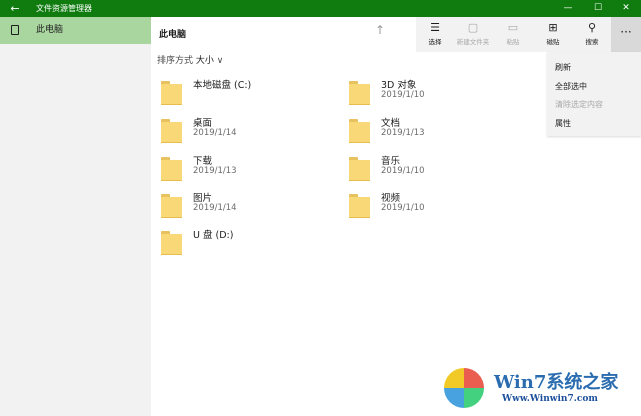 The height and width of the screenshot is (416, 641). I want to click on sidebar-item-label: 此电脑, so click(50, 30).